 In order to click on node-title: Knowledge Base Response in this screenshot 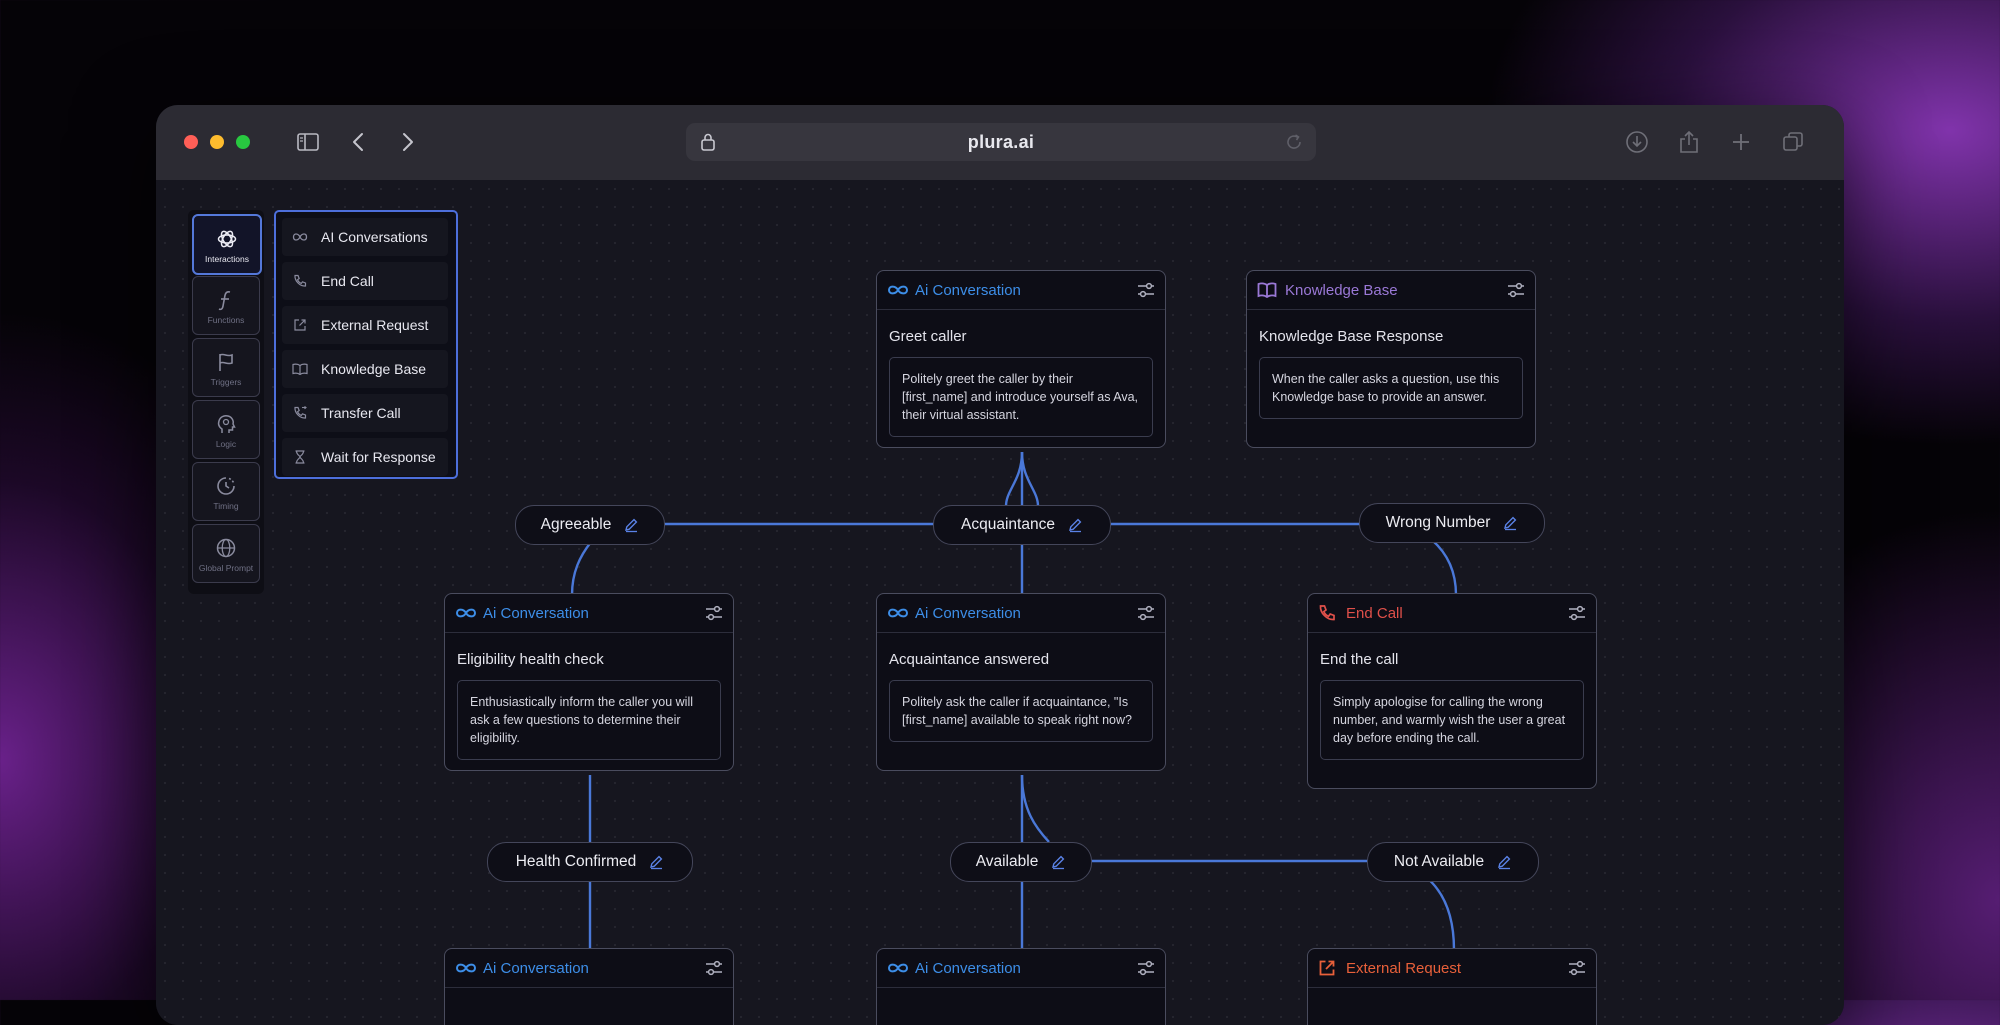, I will do `click(1351, 336)`.